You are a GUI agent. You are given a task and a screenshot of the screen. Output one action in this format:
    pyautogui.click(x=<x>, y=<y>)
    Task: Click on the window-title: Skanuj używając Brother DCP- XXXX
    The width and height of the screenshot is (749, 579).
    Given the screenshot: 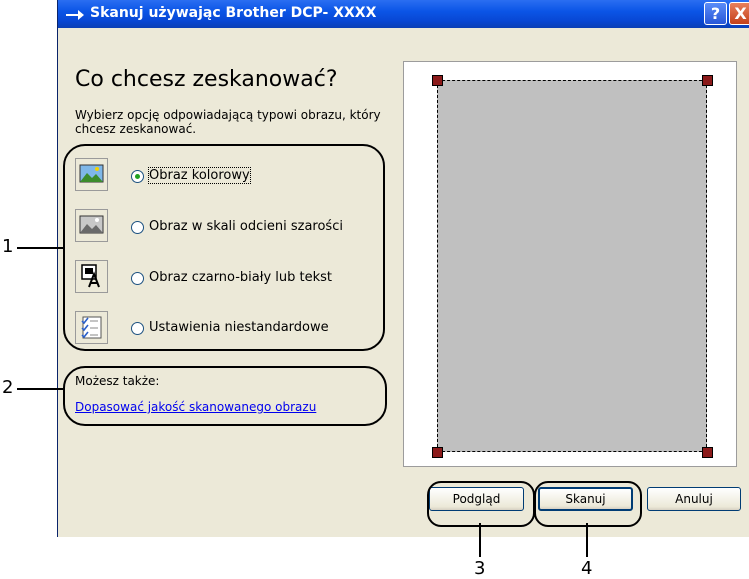 What is the action you would take?
    pyautogui.click(x=233, y=13)
    